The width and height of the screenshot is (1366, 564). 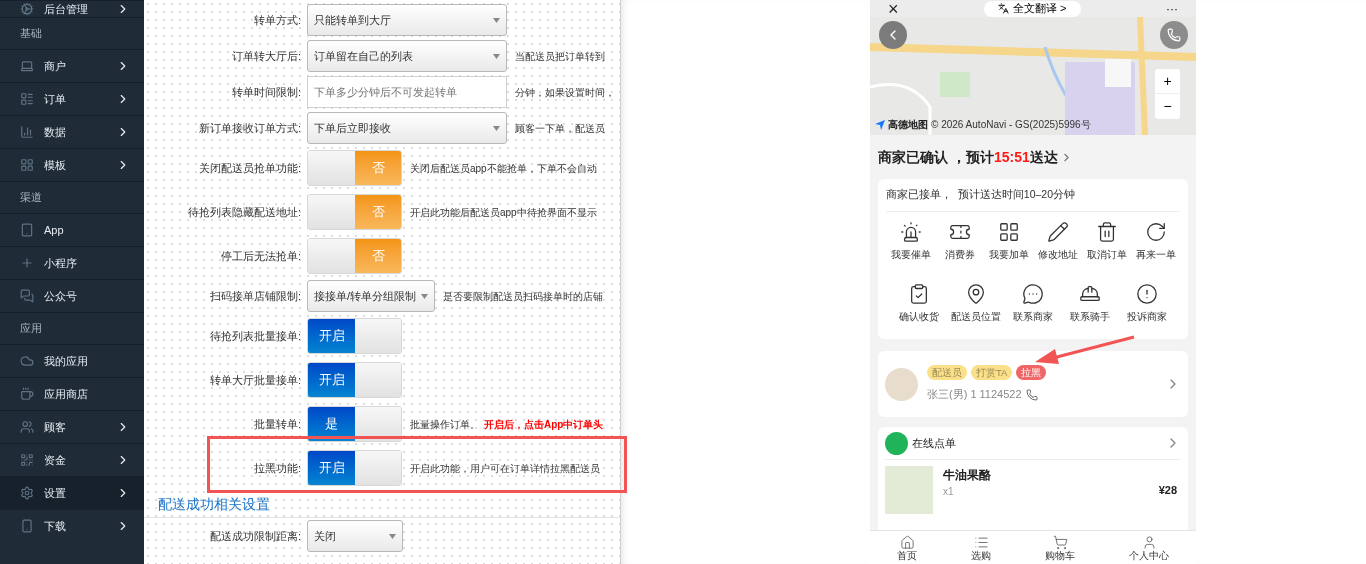 I want to click on sidebar-item: 后台管理, so click(x=72, y=8).